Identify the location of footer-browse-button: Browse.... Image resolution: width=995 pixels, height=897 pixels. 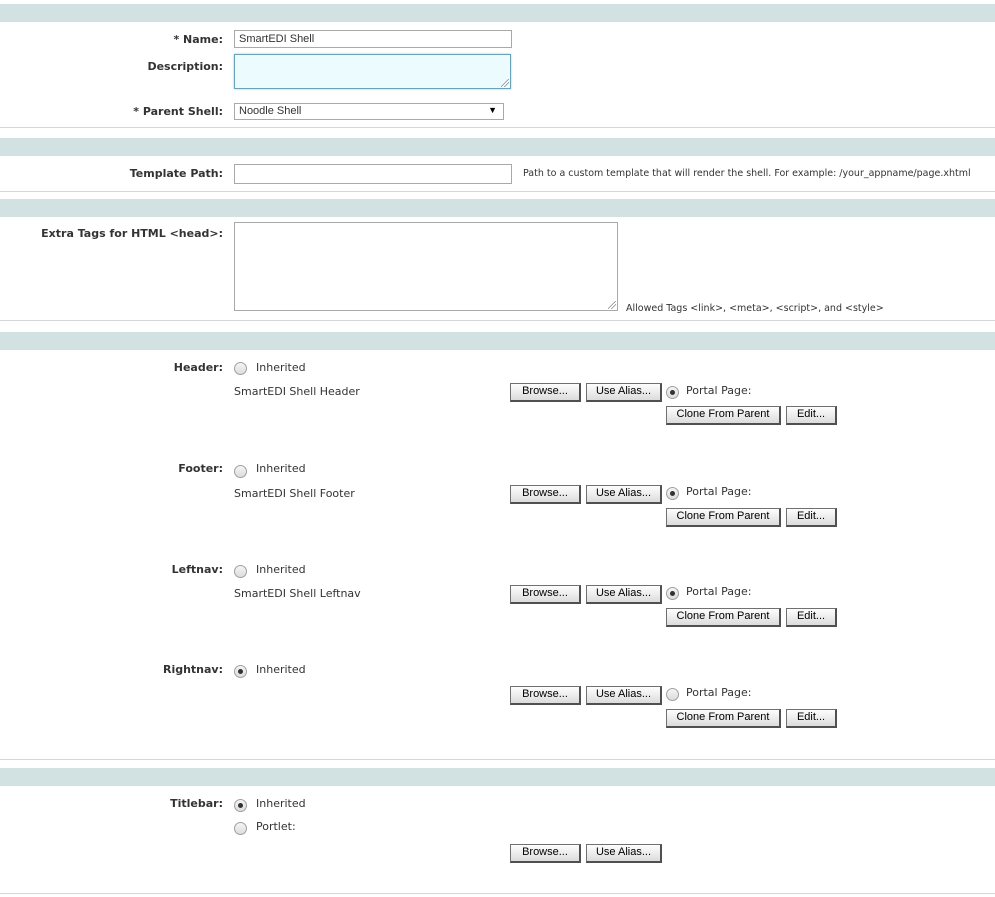
(545, 494).